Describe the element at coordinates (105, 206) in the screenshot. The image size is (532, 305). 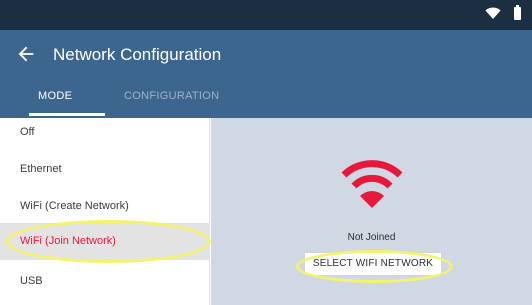
I see `mode-item-wifi-create: WiFi (Create Network)` at that location.